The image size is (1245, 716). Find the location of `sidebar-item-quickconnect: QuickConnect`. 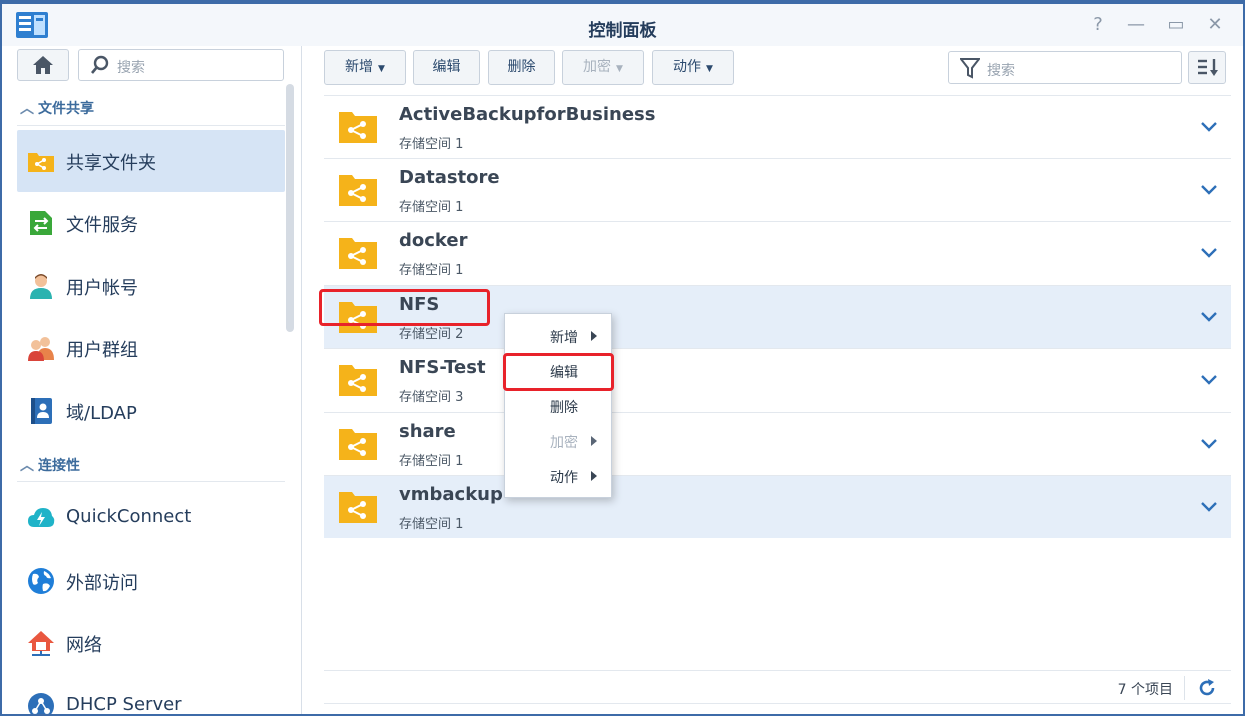

sidebar-item-quickconnect: QuickConnect is located at coordinates (151, 518).